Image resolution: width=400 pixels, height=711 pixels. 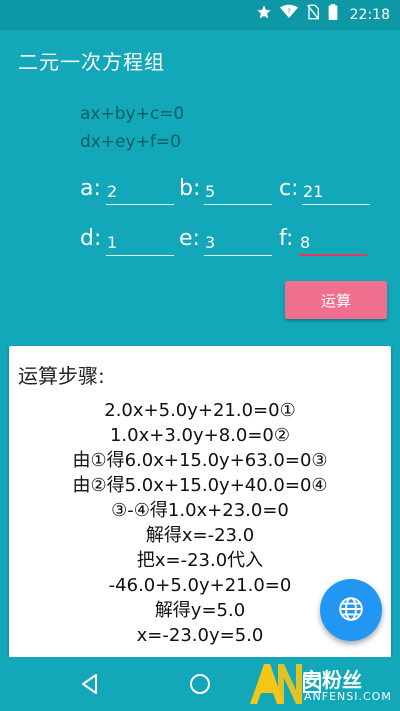 What do you see at coordinates (200, 560) in the screenshot?
I see `step-line: 把x=-23.0代入` at bounding box center [200, 560].